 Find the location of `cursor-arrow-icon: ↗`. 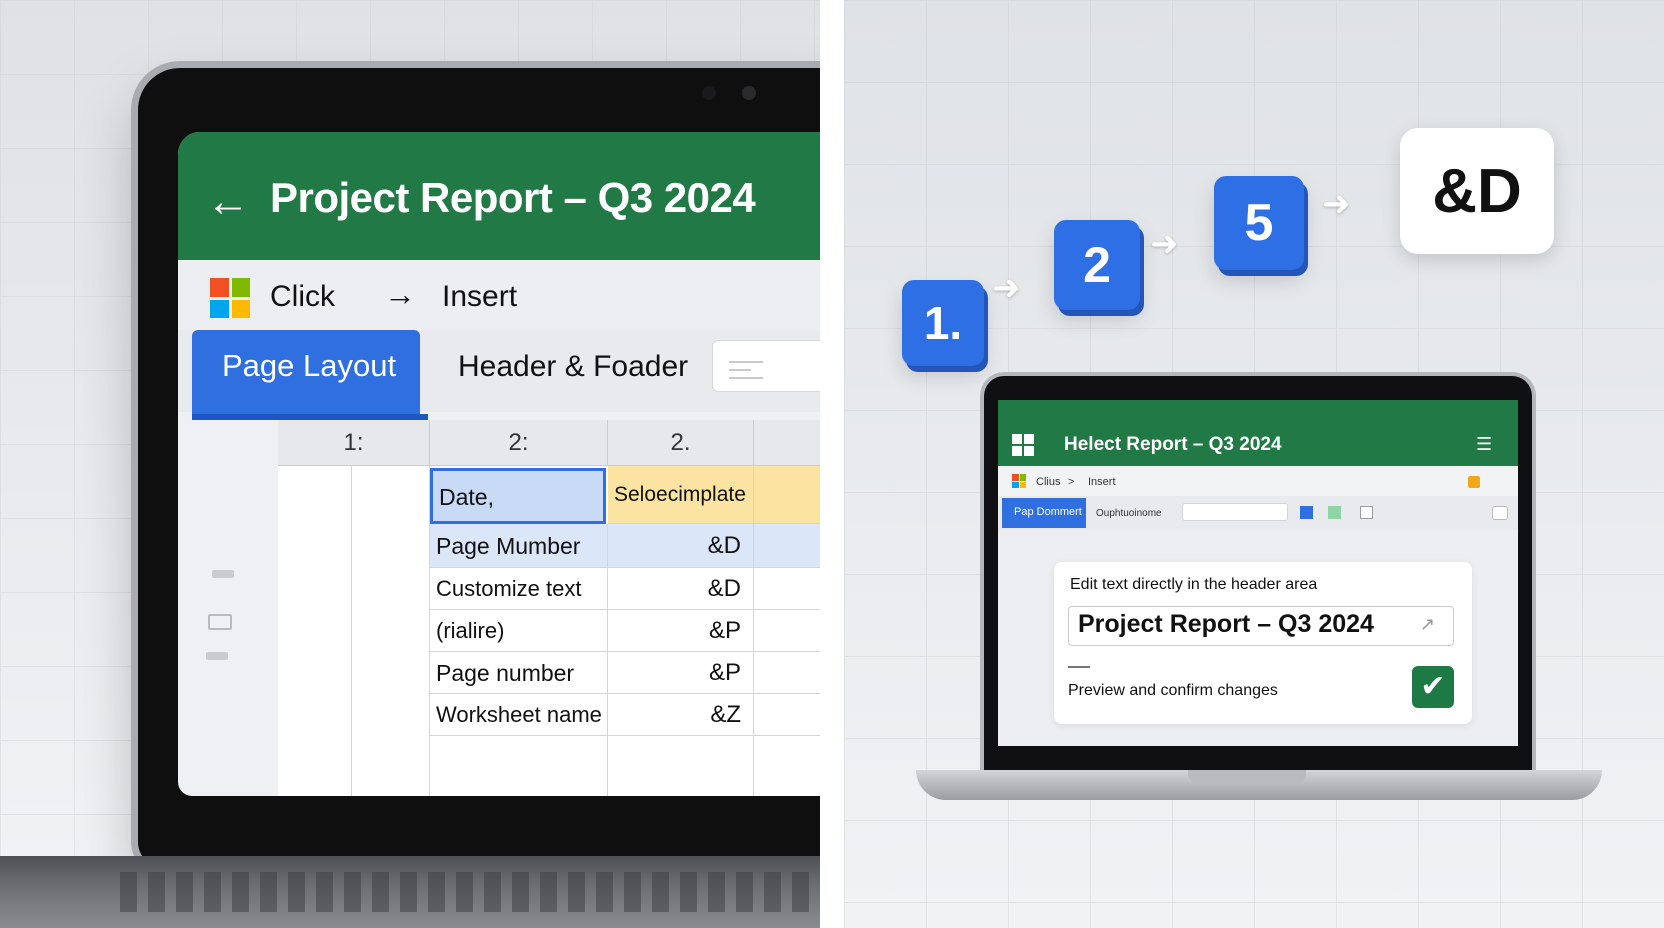

cursor-arrow-icon: ↗ is located at coordinates (1428, 624).